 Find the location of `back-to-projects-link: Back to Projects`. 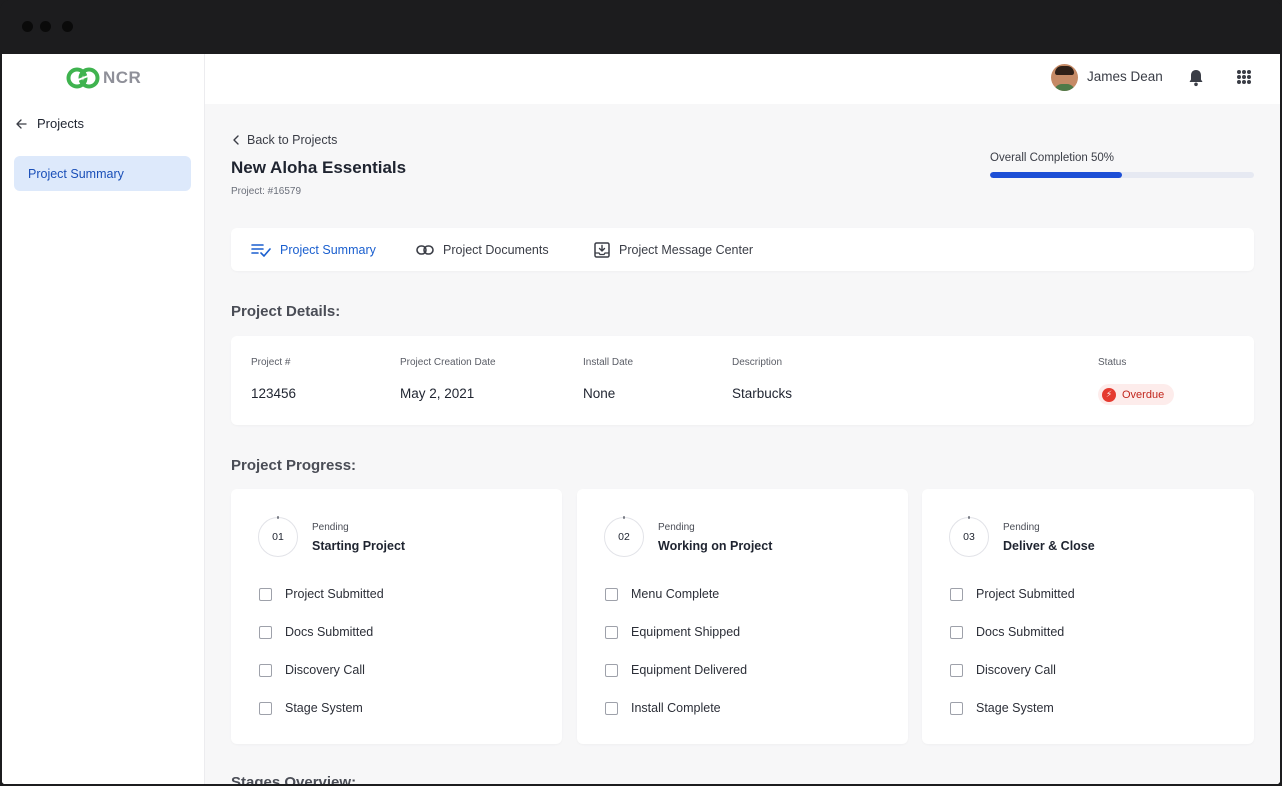

back-to-projects-link: Back to Projects is located at coordinates (284, 140).